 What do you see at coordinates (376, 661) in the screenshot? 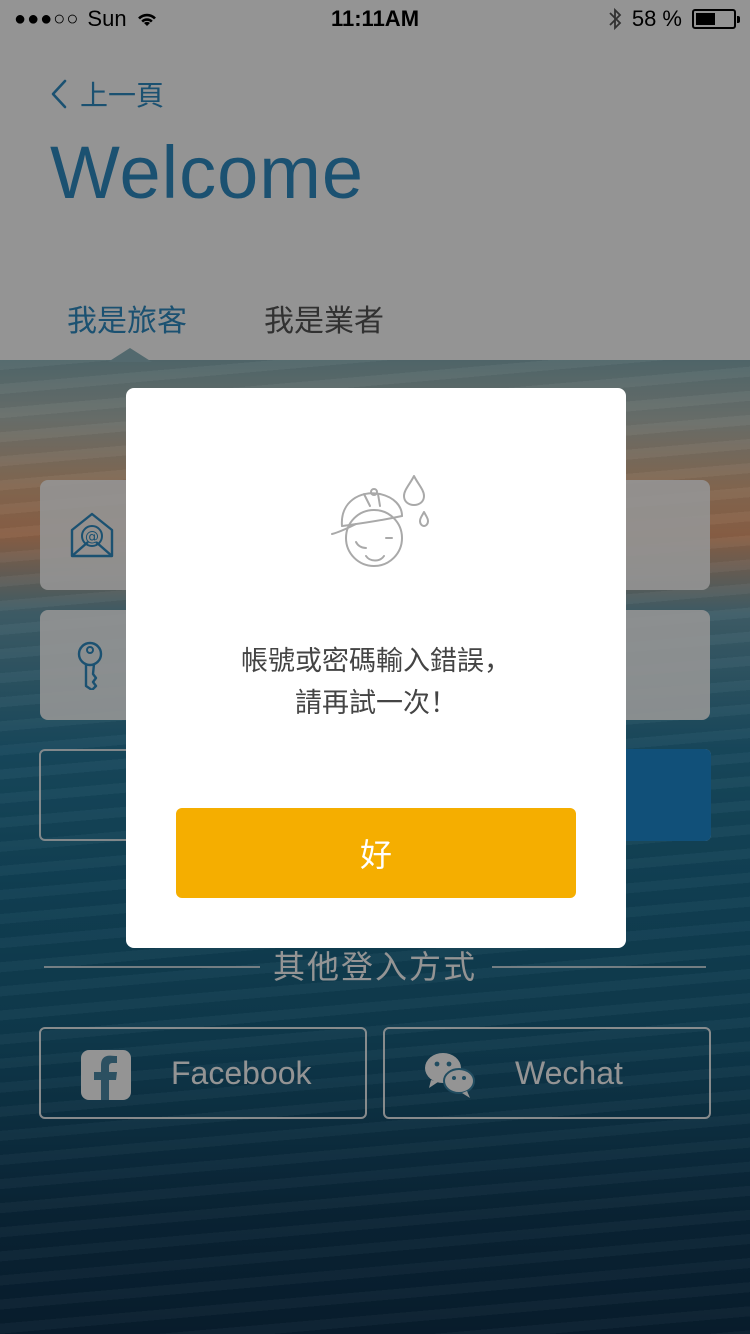
I see `error-message-line1: 帳號或密碼輸入錯誤，` at bounding box center [376, 661].